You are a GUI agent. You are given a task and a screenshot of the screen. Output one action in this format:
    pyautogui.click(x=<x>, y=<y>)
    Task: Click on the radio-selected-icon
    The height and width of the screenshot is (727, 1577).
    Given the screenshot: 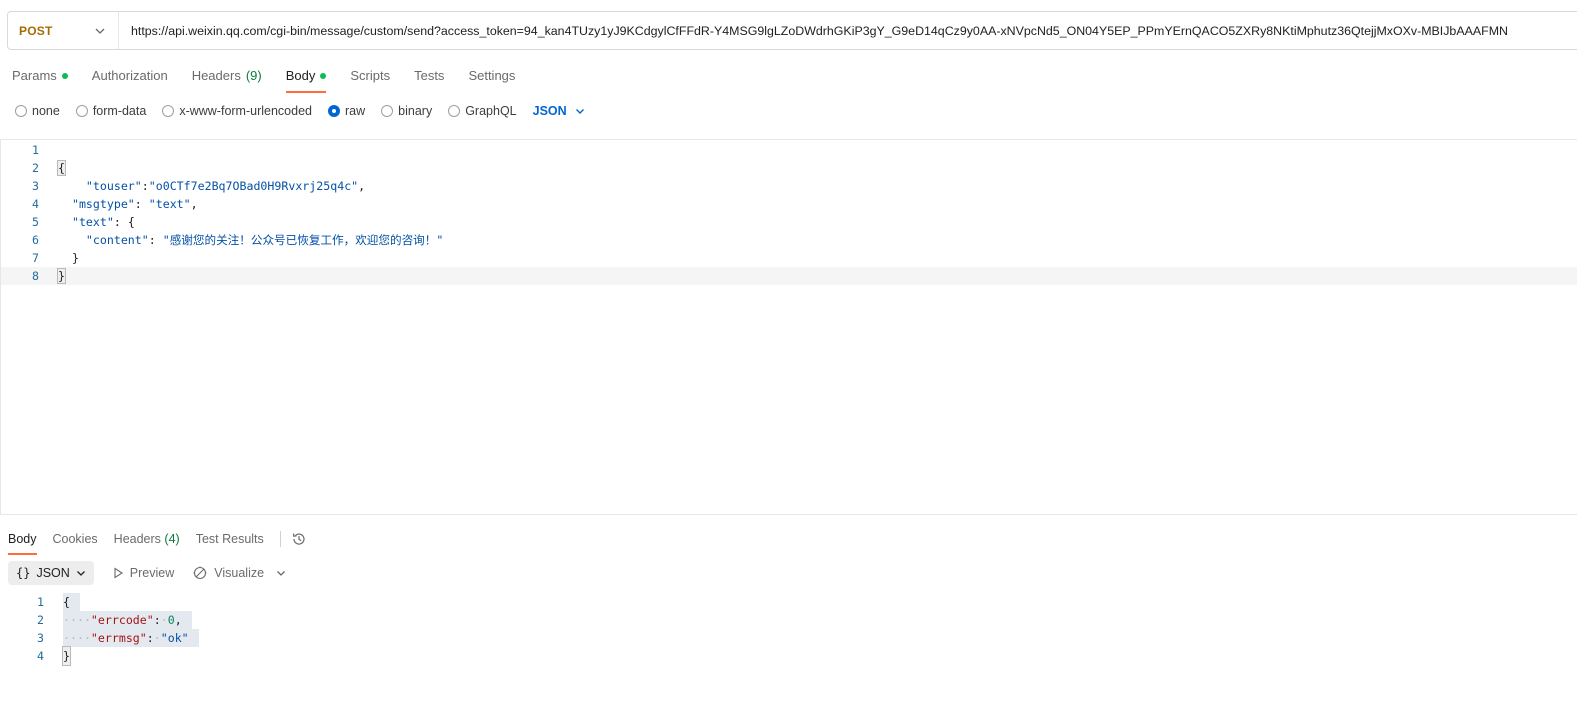 What is the action you would take?
    pyautogui.click(x=334, y=111)
    